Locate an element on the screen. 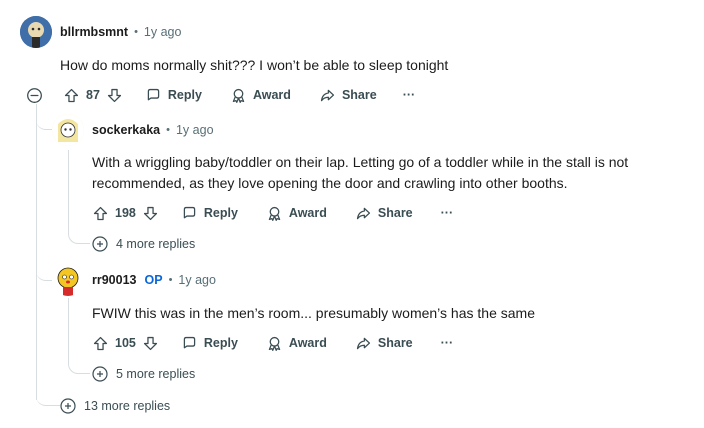 This screenshot has width=704, height=428. comment-actions: 198 Reply Award Share ··· is located at coordinates (272, 213).